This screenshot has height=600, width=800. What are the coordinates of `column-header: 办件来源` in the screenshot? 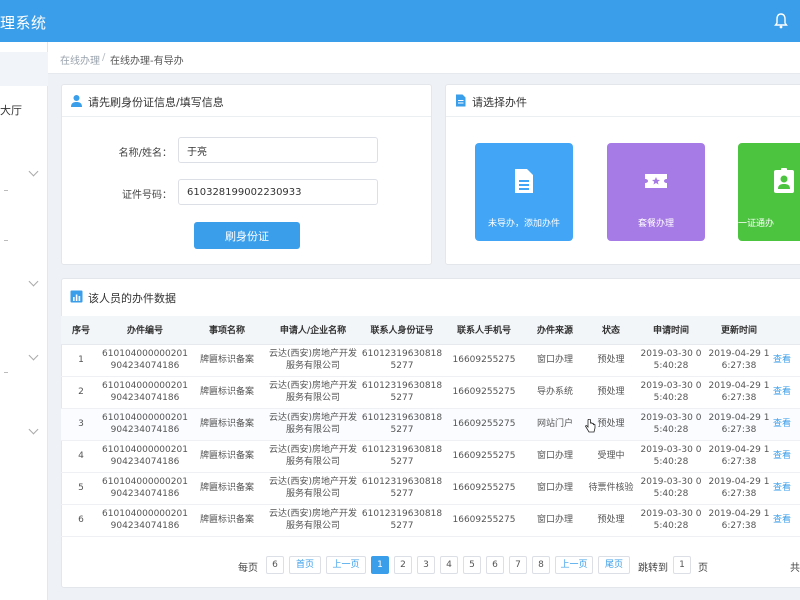 It's located at (555, 330).